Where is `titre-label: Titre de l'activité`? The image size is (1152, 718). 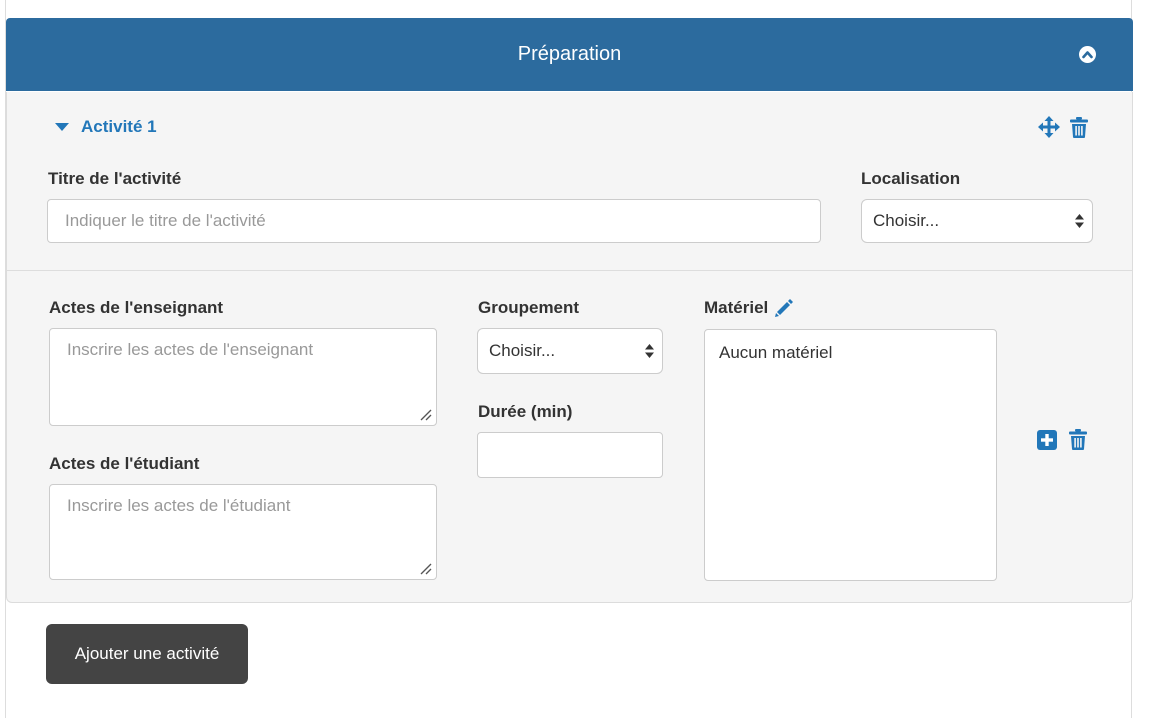 titre-label: Titre de l'activité is located at coordinates (115, 178).